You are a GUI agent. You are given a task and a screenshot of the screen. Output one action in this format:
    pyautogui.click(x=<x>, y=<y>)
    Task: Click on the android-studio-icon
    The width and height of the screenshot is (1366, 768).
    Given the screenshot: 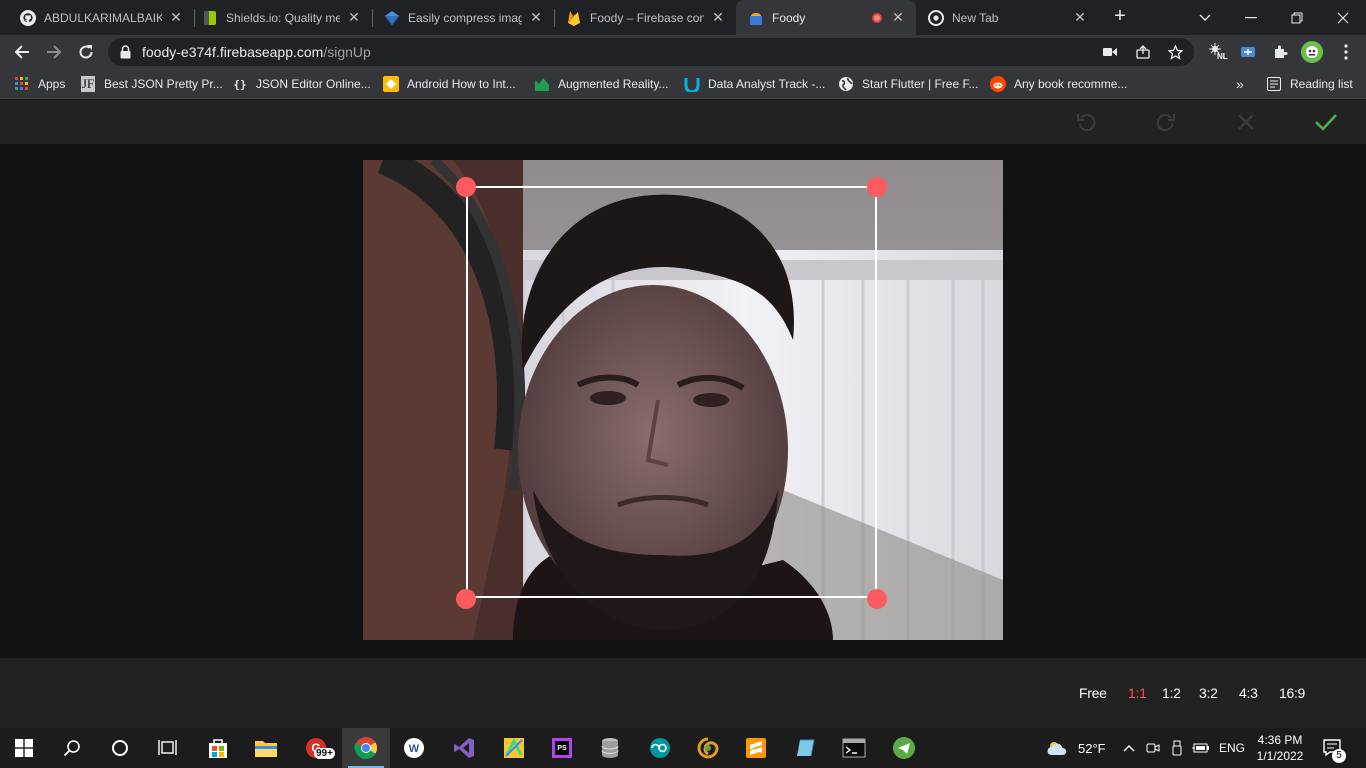 What is the action you would take?
    pyautogui.click(x=514, y=748)
    